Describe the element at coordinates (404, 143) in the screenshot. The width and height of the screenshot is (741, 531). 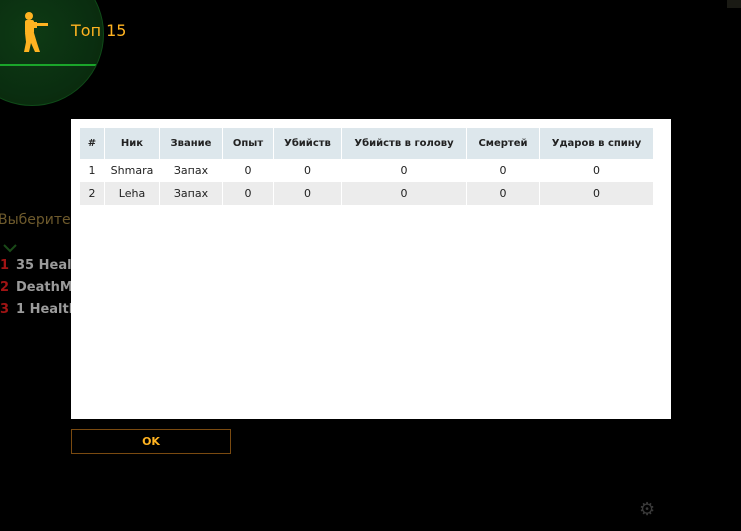
I see `column-header-headshots: Убийств в голову` at that location.